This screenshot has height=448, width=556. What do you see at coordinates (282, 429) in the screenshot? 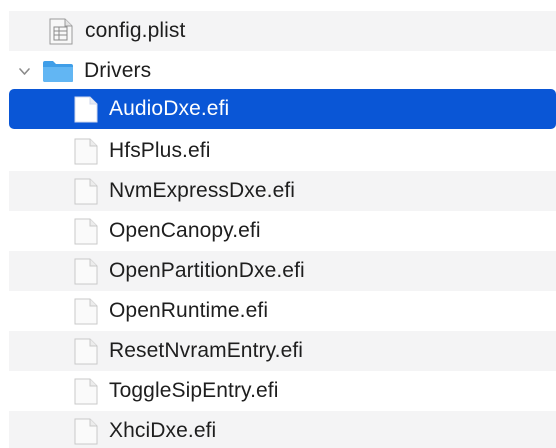
I see `list-item-xhcidxe-efi: XhciDxe.efi` at bounding box center [282, 429].